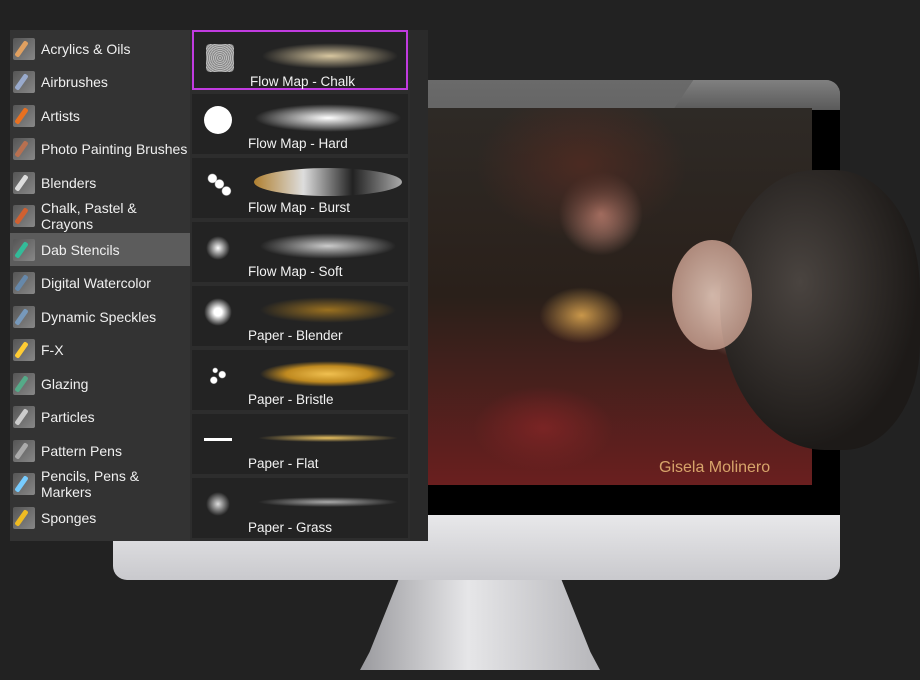  What do you see at coordinates (52, 350) in the screenshot?
I see `category-label: F-X` at bounding box center [52, 350].